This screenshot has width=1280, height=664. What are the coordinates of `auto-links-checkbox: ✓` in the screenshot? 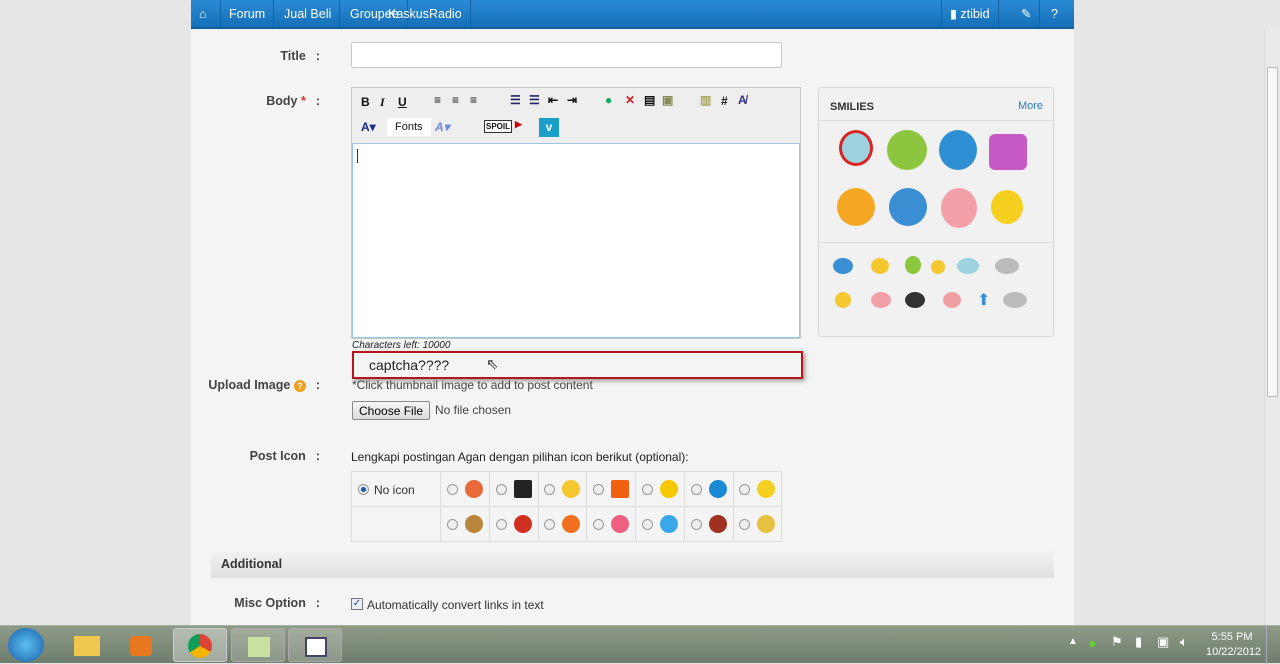 It's located at (357, 604).